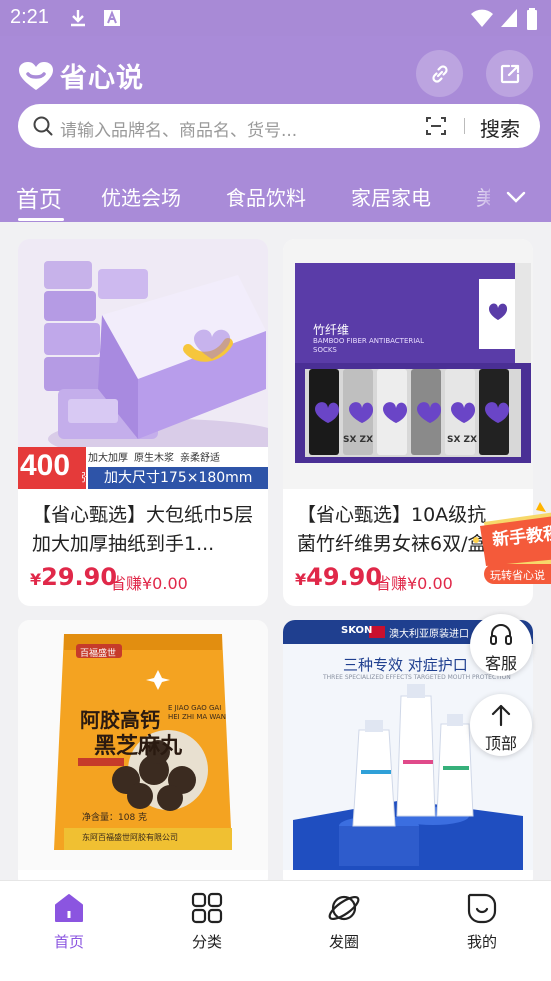 This screenshot has width=551, height=981. I want to click on search-icon, so click(43, 126).